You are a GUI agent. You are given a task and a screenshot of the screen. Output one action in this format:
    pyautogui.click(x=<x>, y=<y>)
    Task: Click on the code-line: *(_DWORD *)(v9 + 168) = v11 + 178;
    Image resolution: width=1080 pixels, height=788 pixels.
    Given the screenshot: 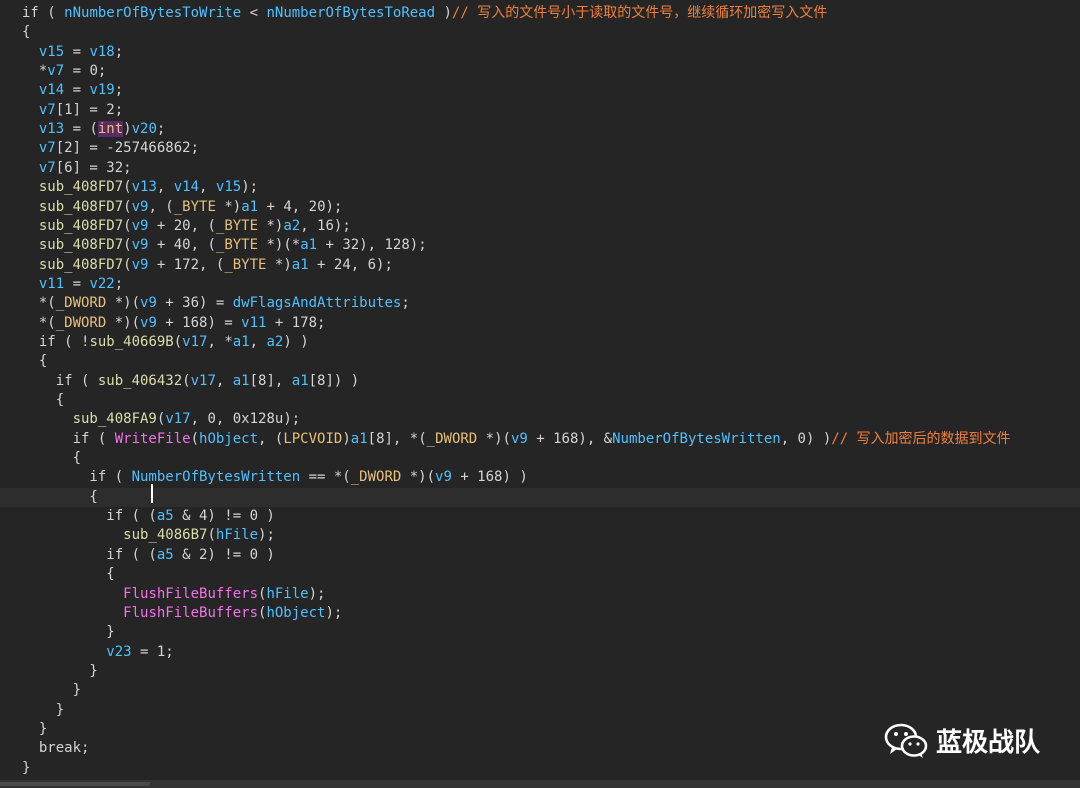 What is the action you would take?
    pyautogui.click(x=163, y=323)
    